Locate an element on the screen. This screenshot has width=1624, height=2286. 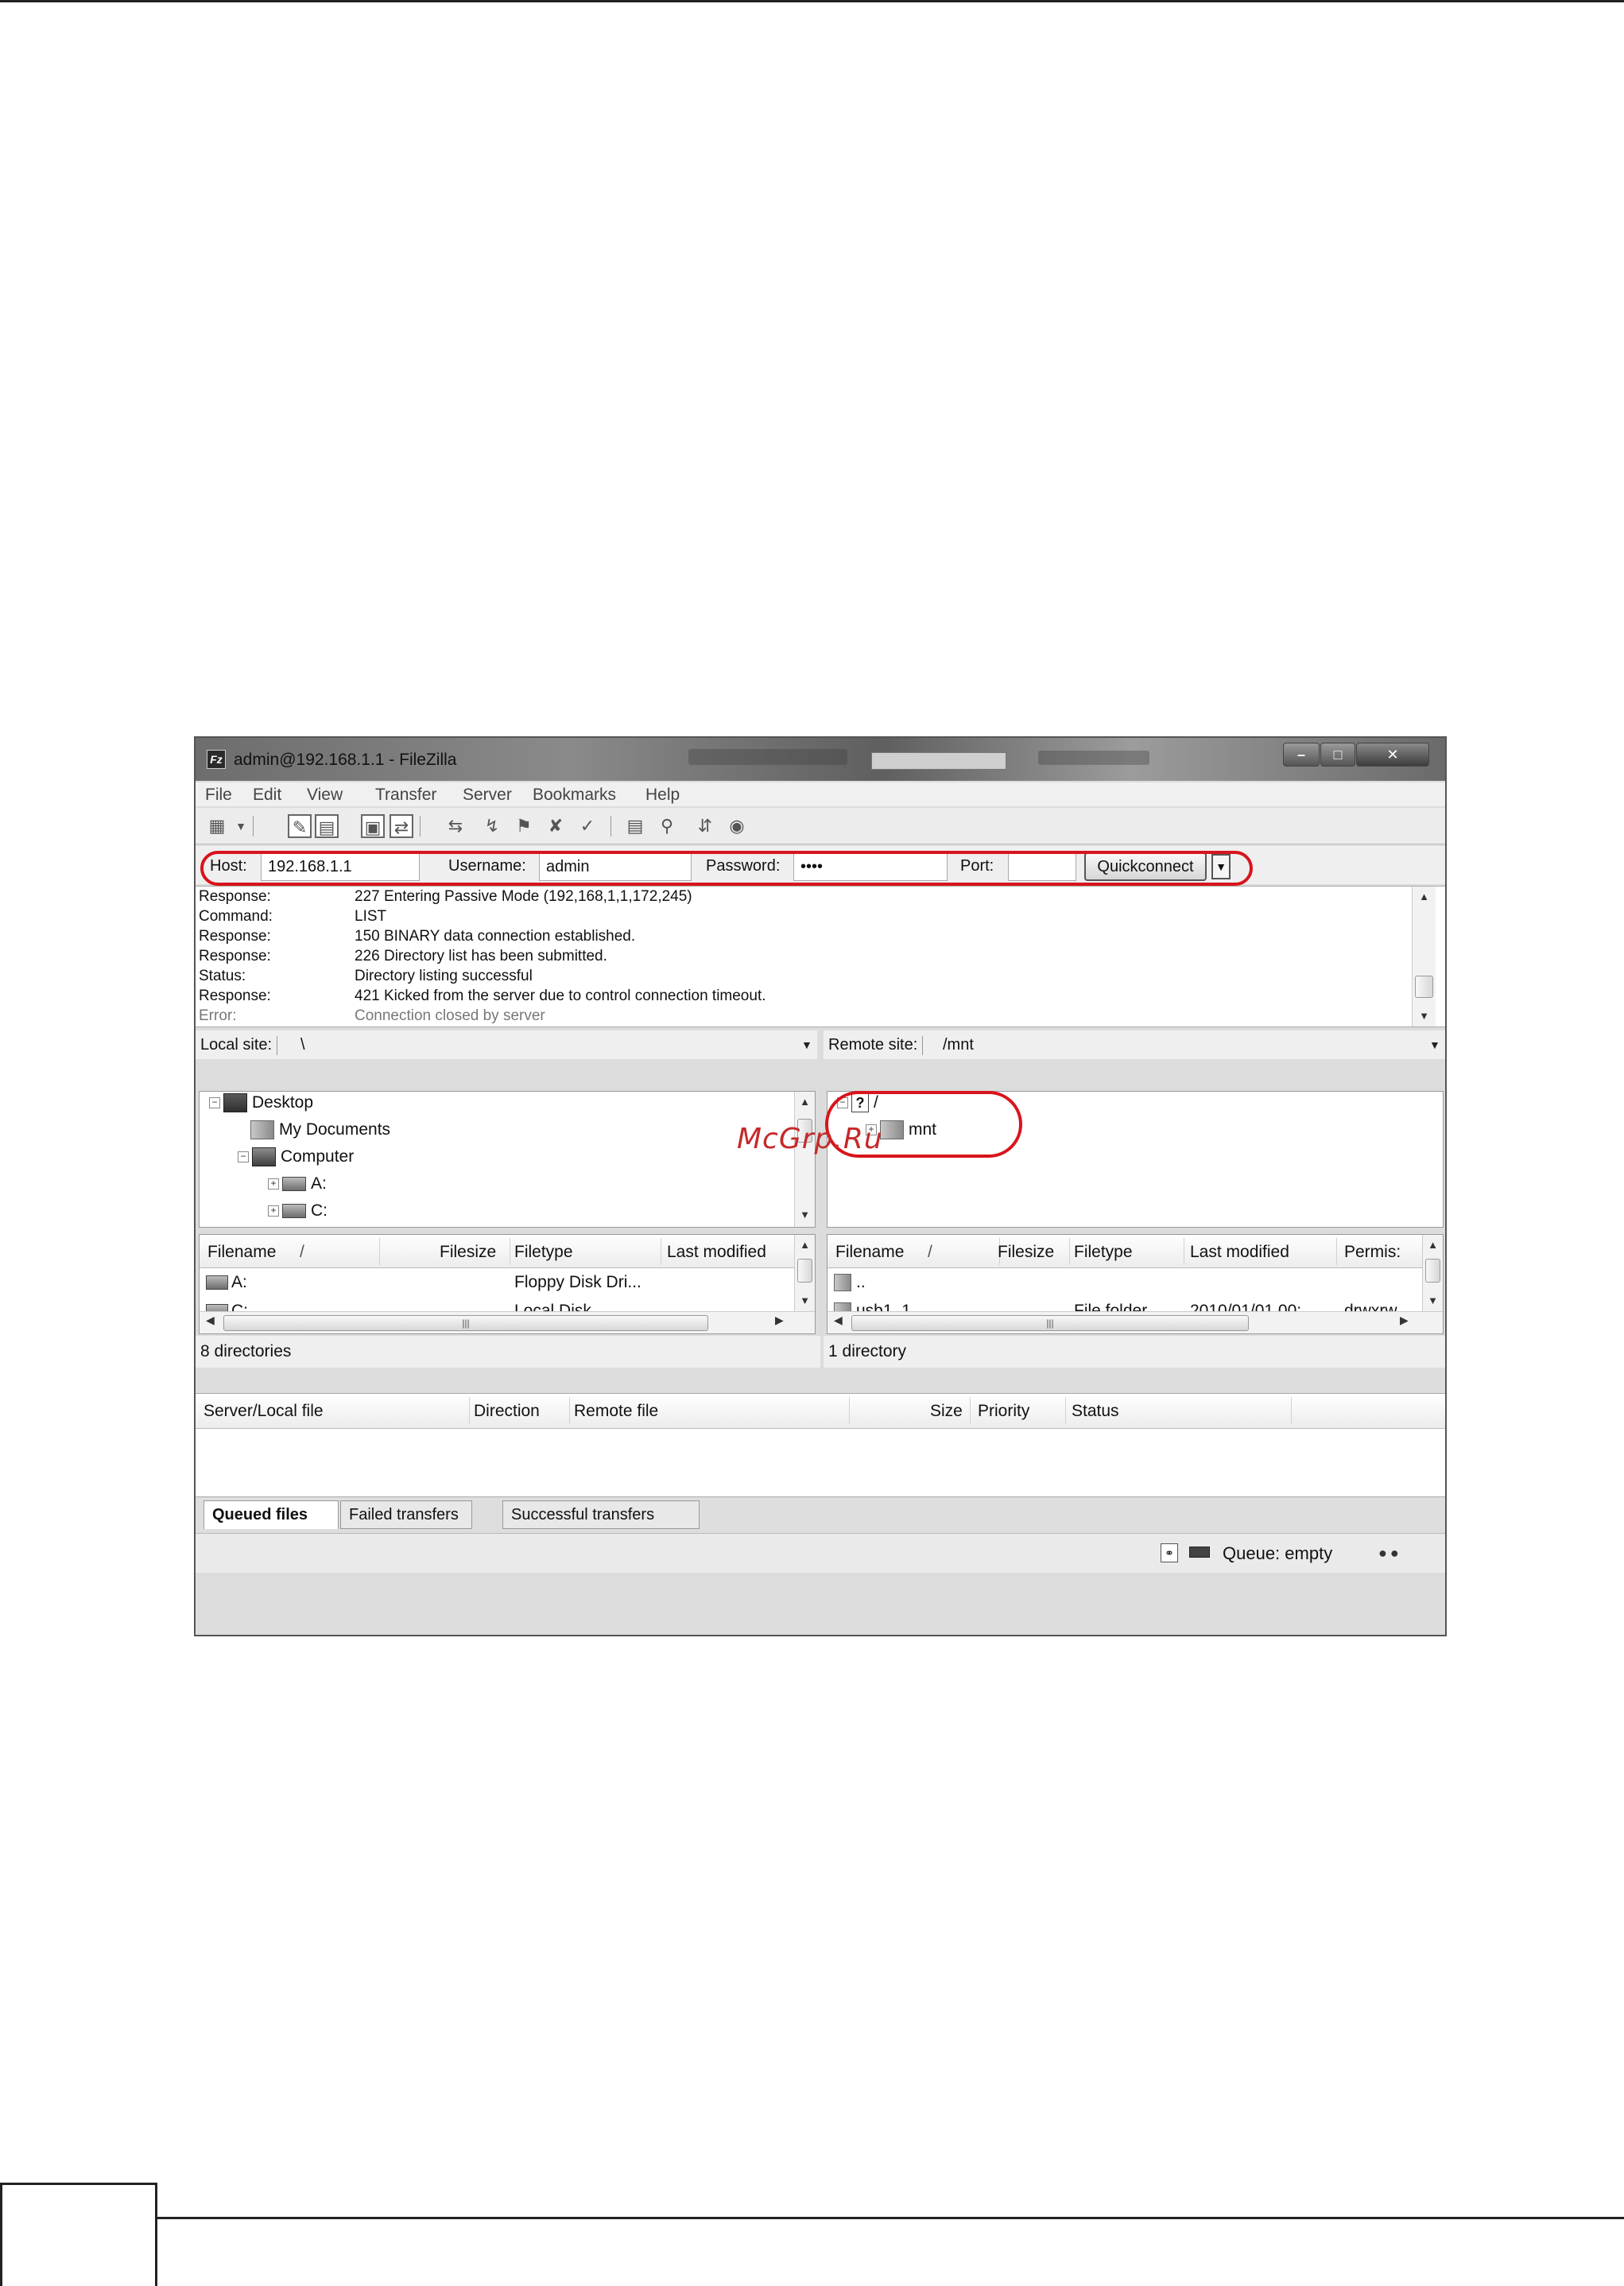
tree-item-desktop: − Desktop is located at coordinates (261, 1106).